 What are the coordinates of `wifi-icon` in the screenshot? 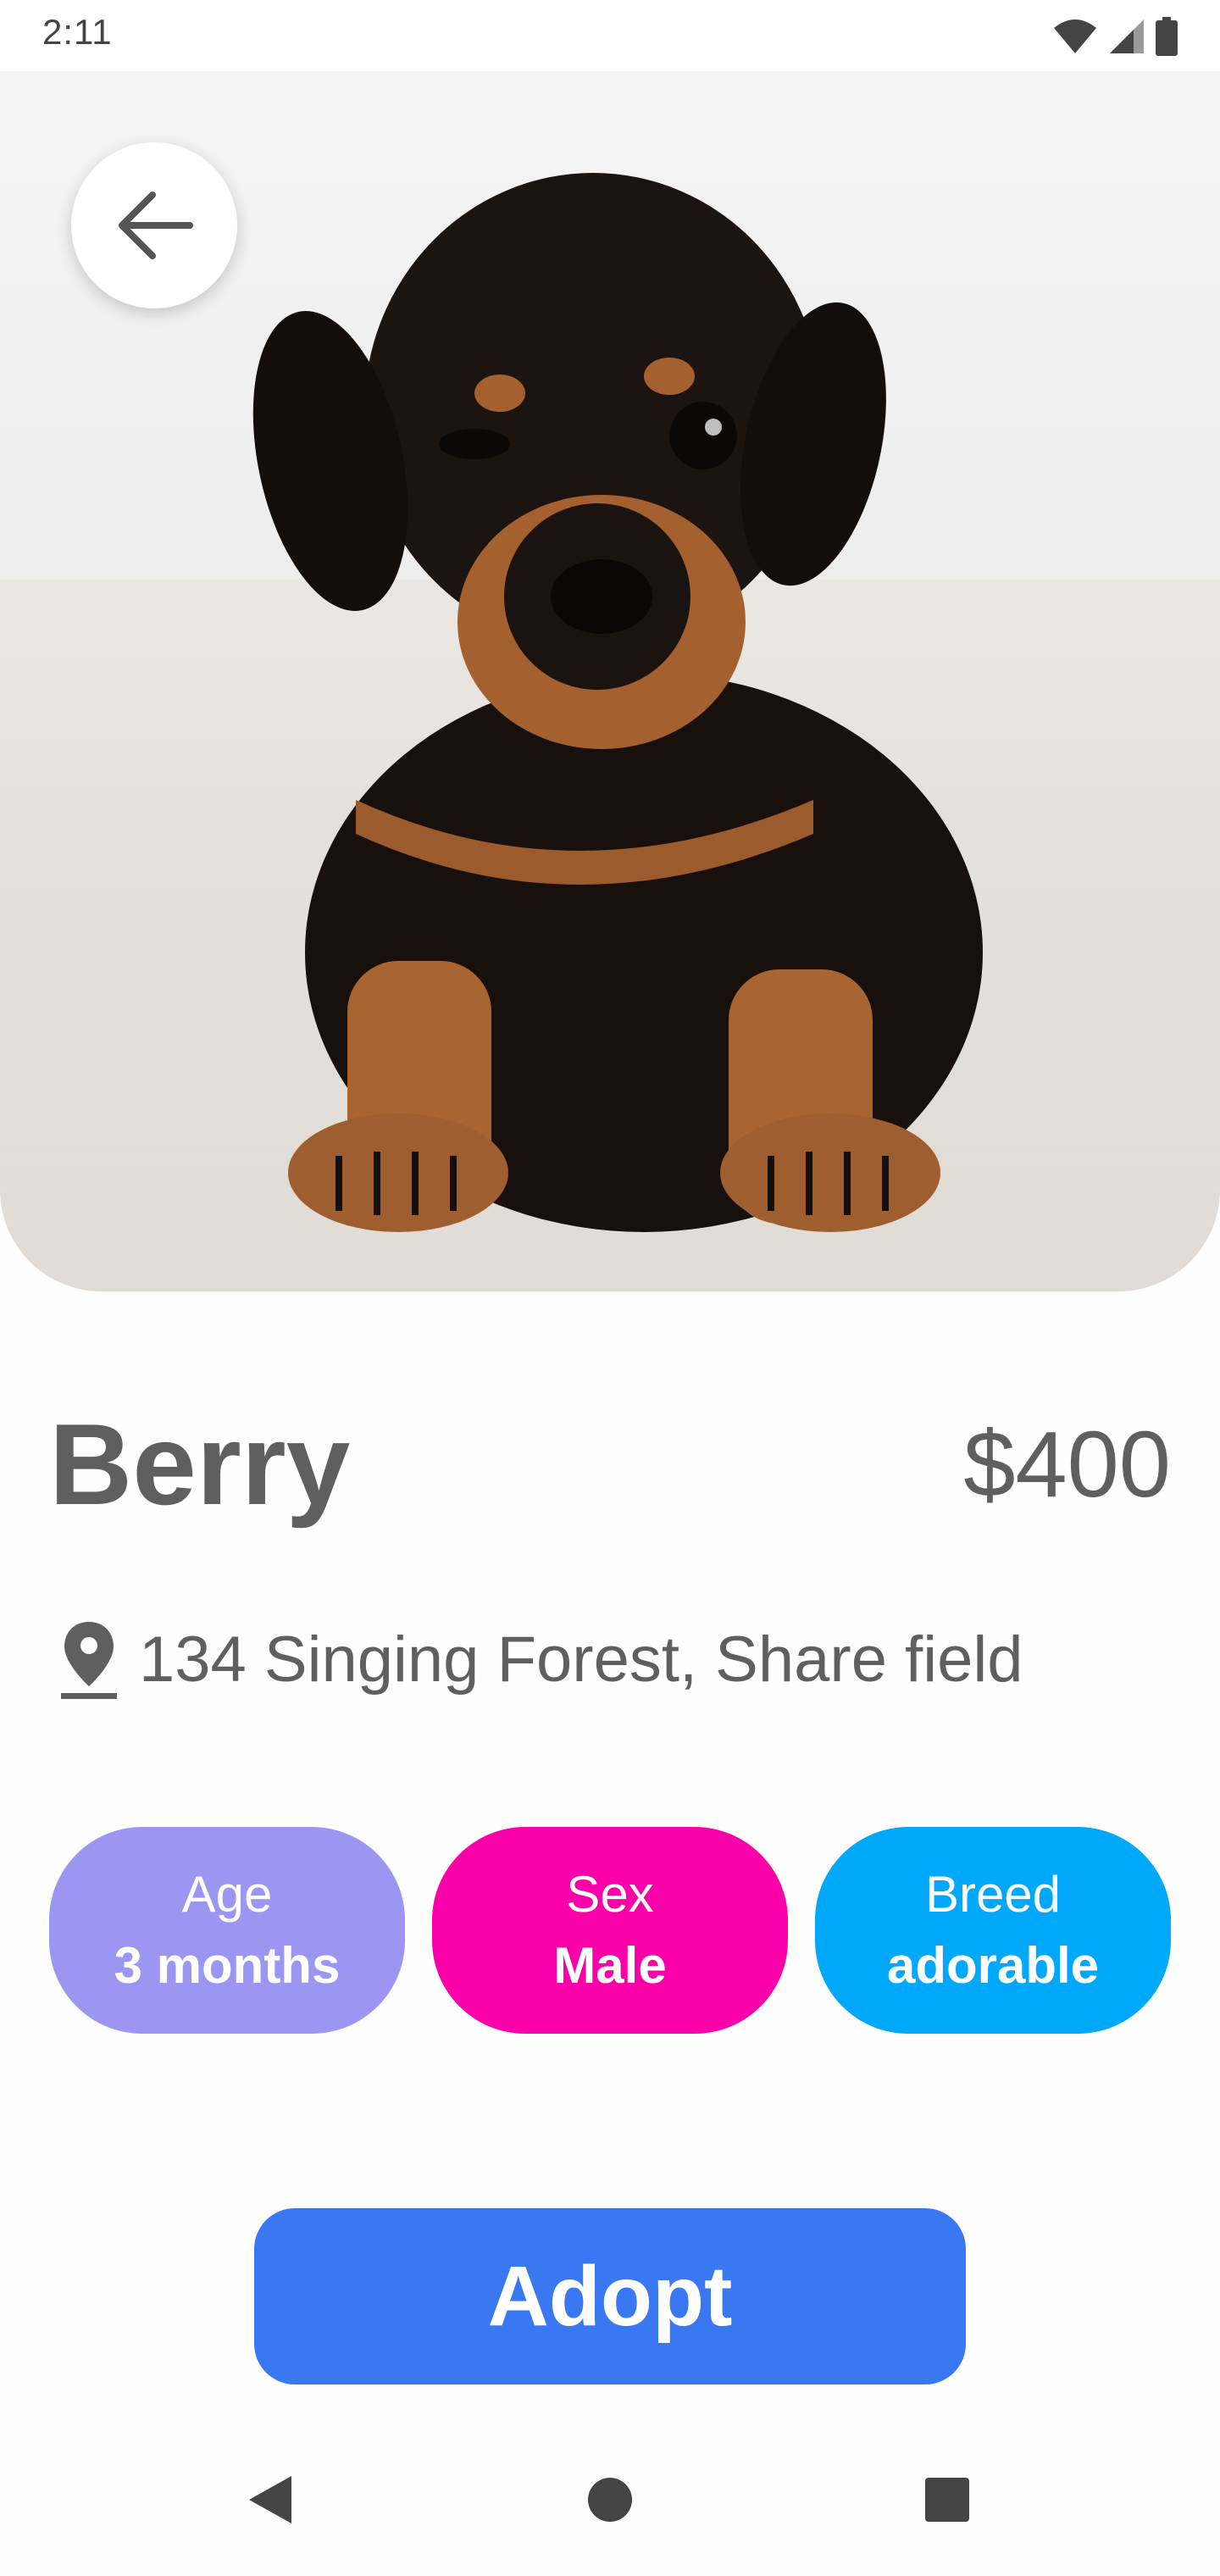 It's located at (1075, 36).